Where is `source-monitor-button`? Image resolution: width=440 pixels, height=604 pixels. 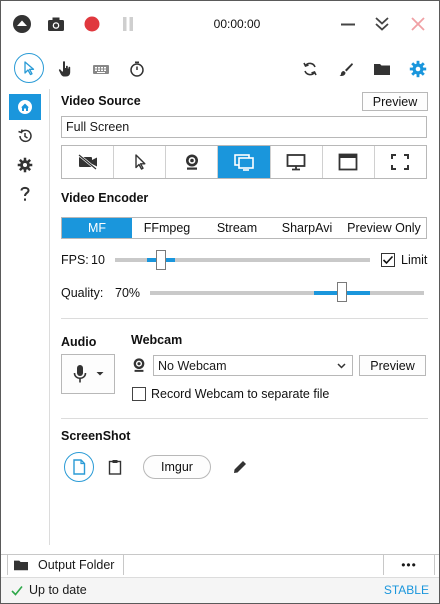
source-monitor-button is located at coordinates (297, 162).